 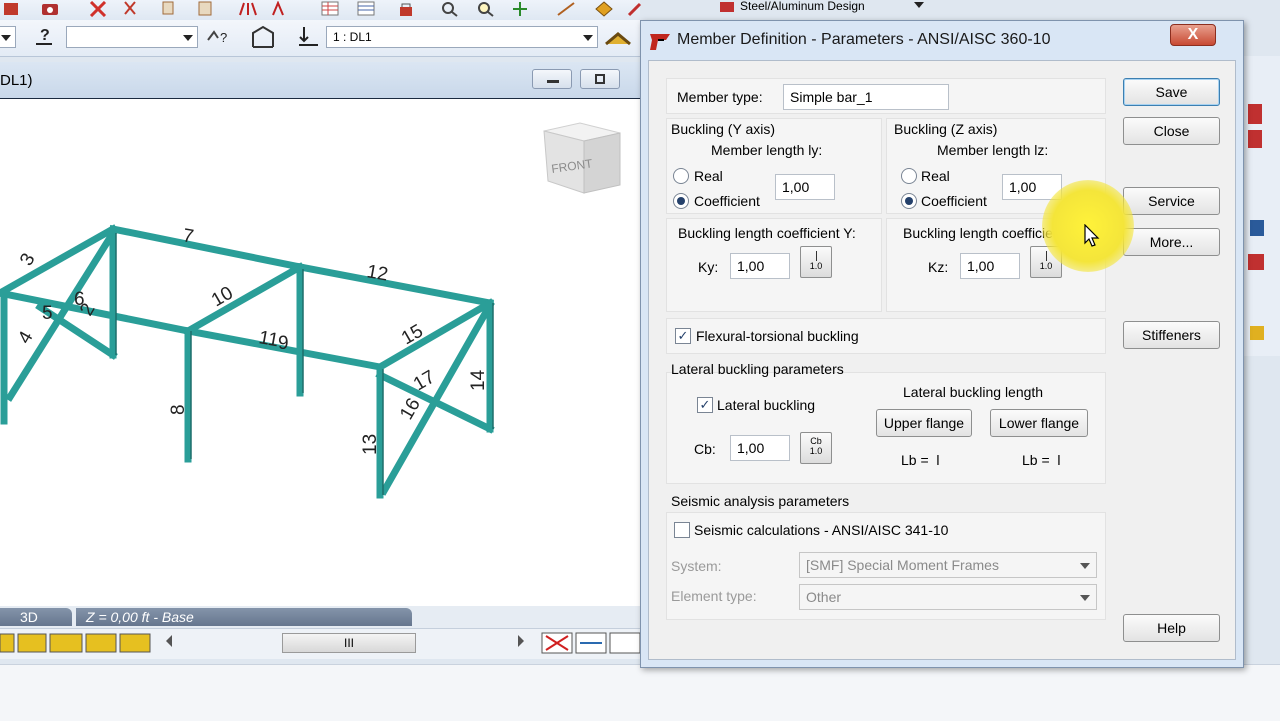 What do you see at coordinates (757, 369) in the screenshot?
I see `lateral-title: Lateral buckling parameters` at bounding box center [757, 369].